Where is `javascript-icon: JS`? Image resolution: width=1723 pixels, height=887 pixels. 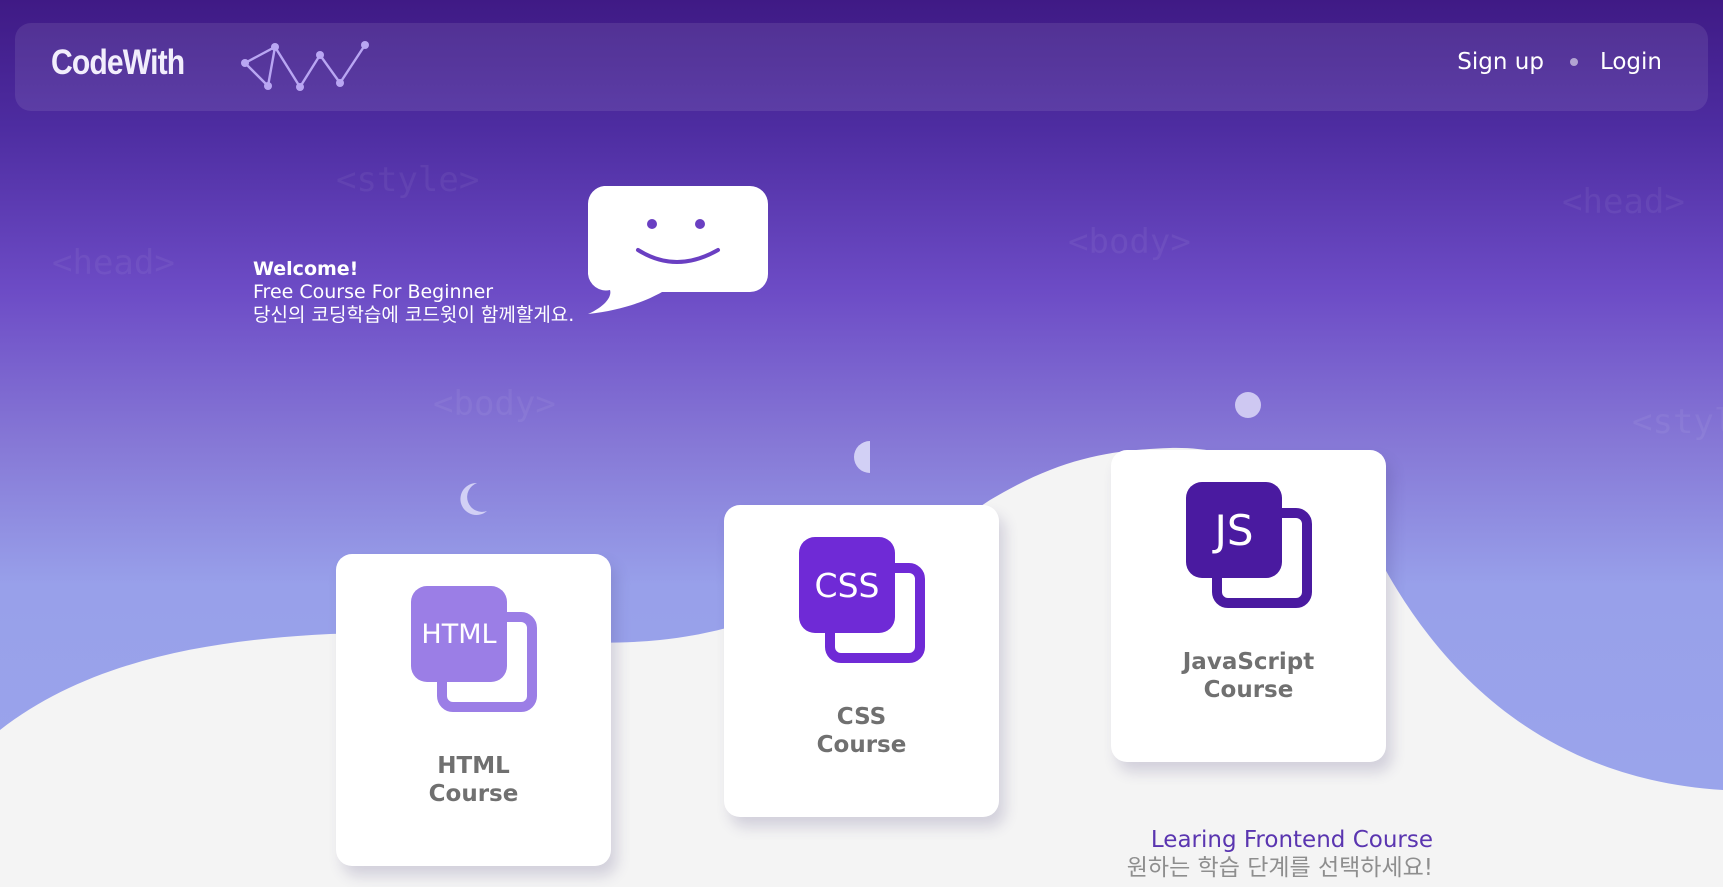
javascript-icon: JS is located at coordinates (1250, 546).